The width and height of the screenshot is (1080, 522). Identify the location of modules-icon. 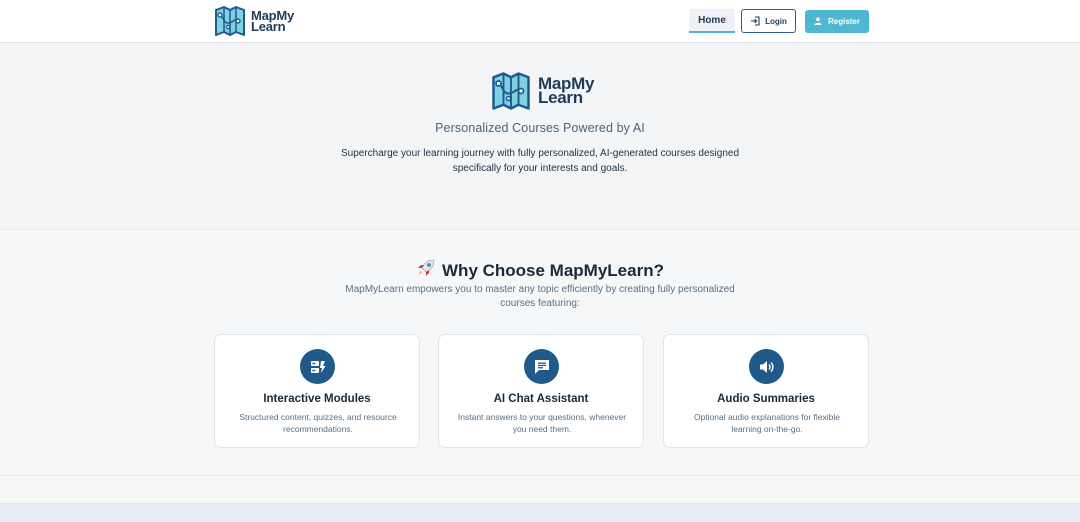
(317, 366).